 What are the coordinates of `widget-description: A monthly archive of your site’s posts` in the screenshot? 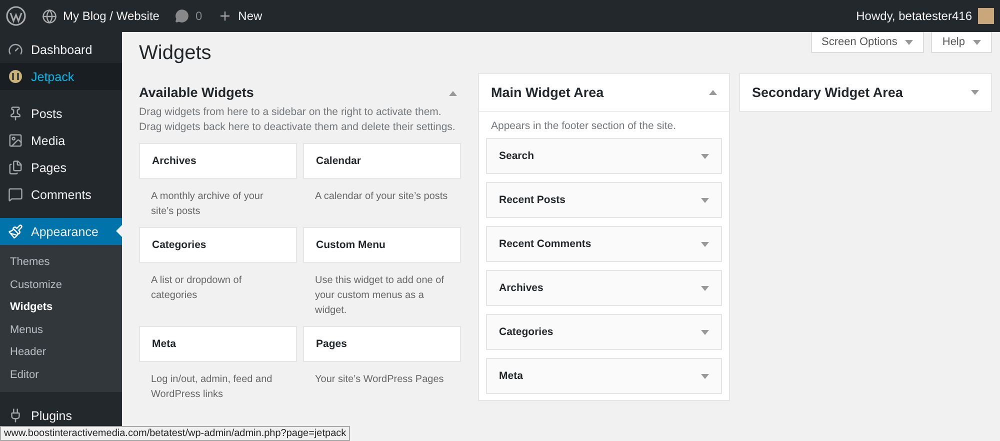 It's located at (207, 204).